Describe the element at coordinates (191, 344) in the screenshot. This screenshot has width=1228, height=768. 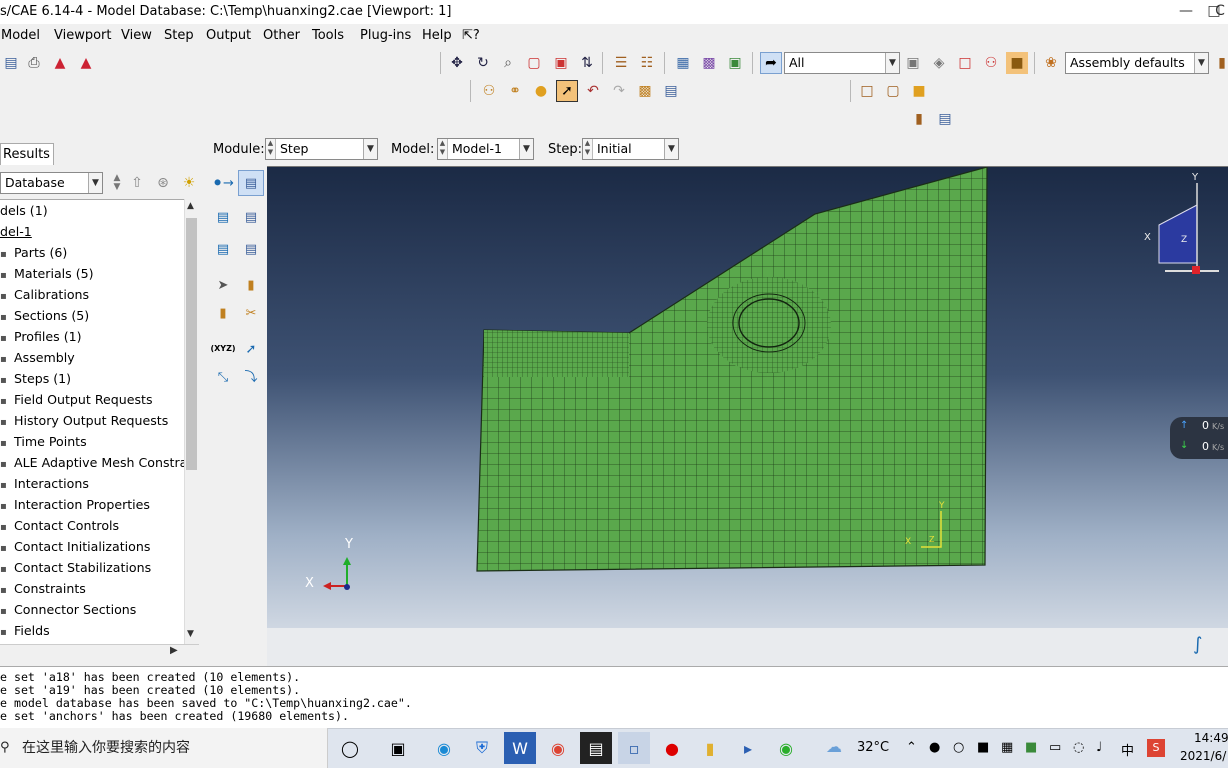
I see `tree-scrollbar-thumb` at that location.